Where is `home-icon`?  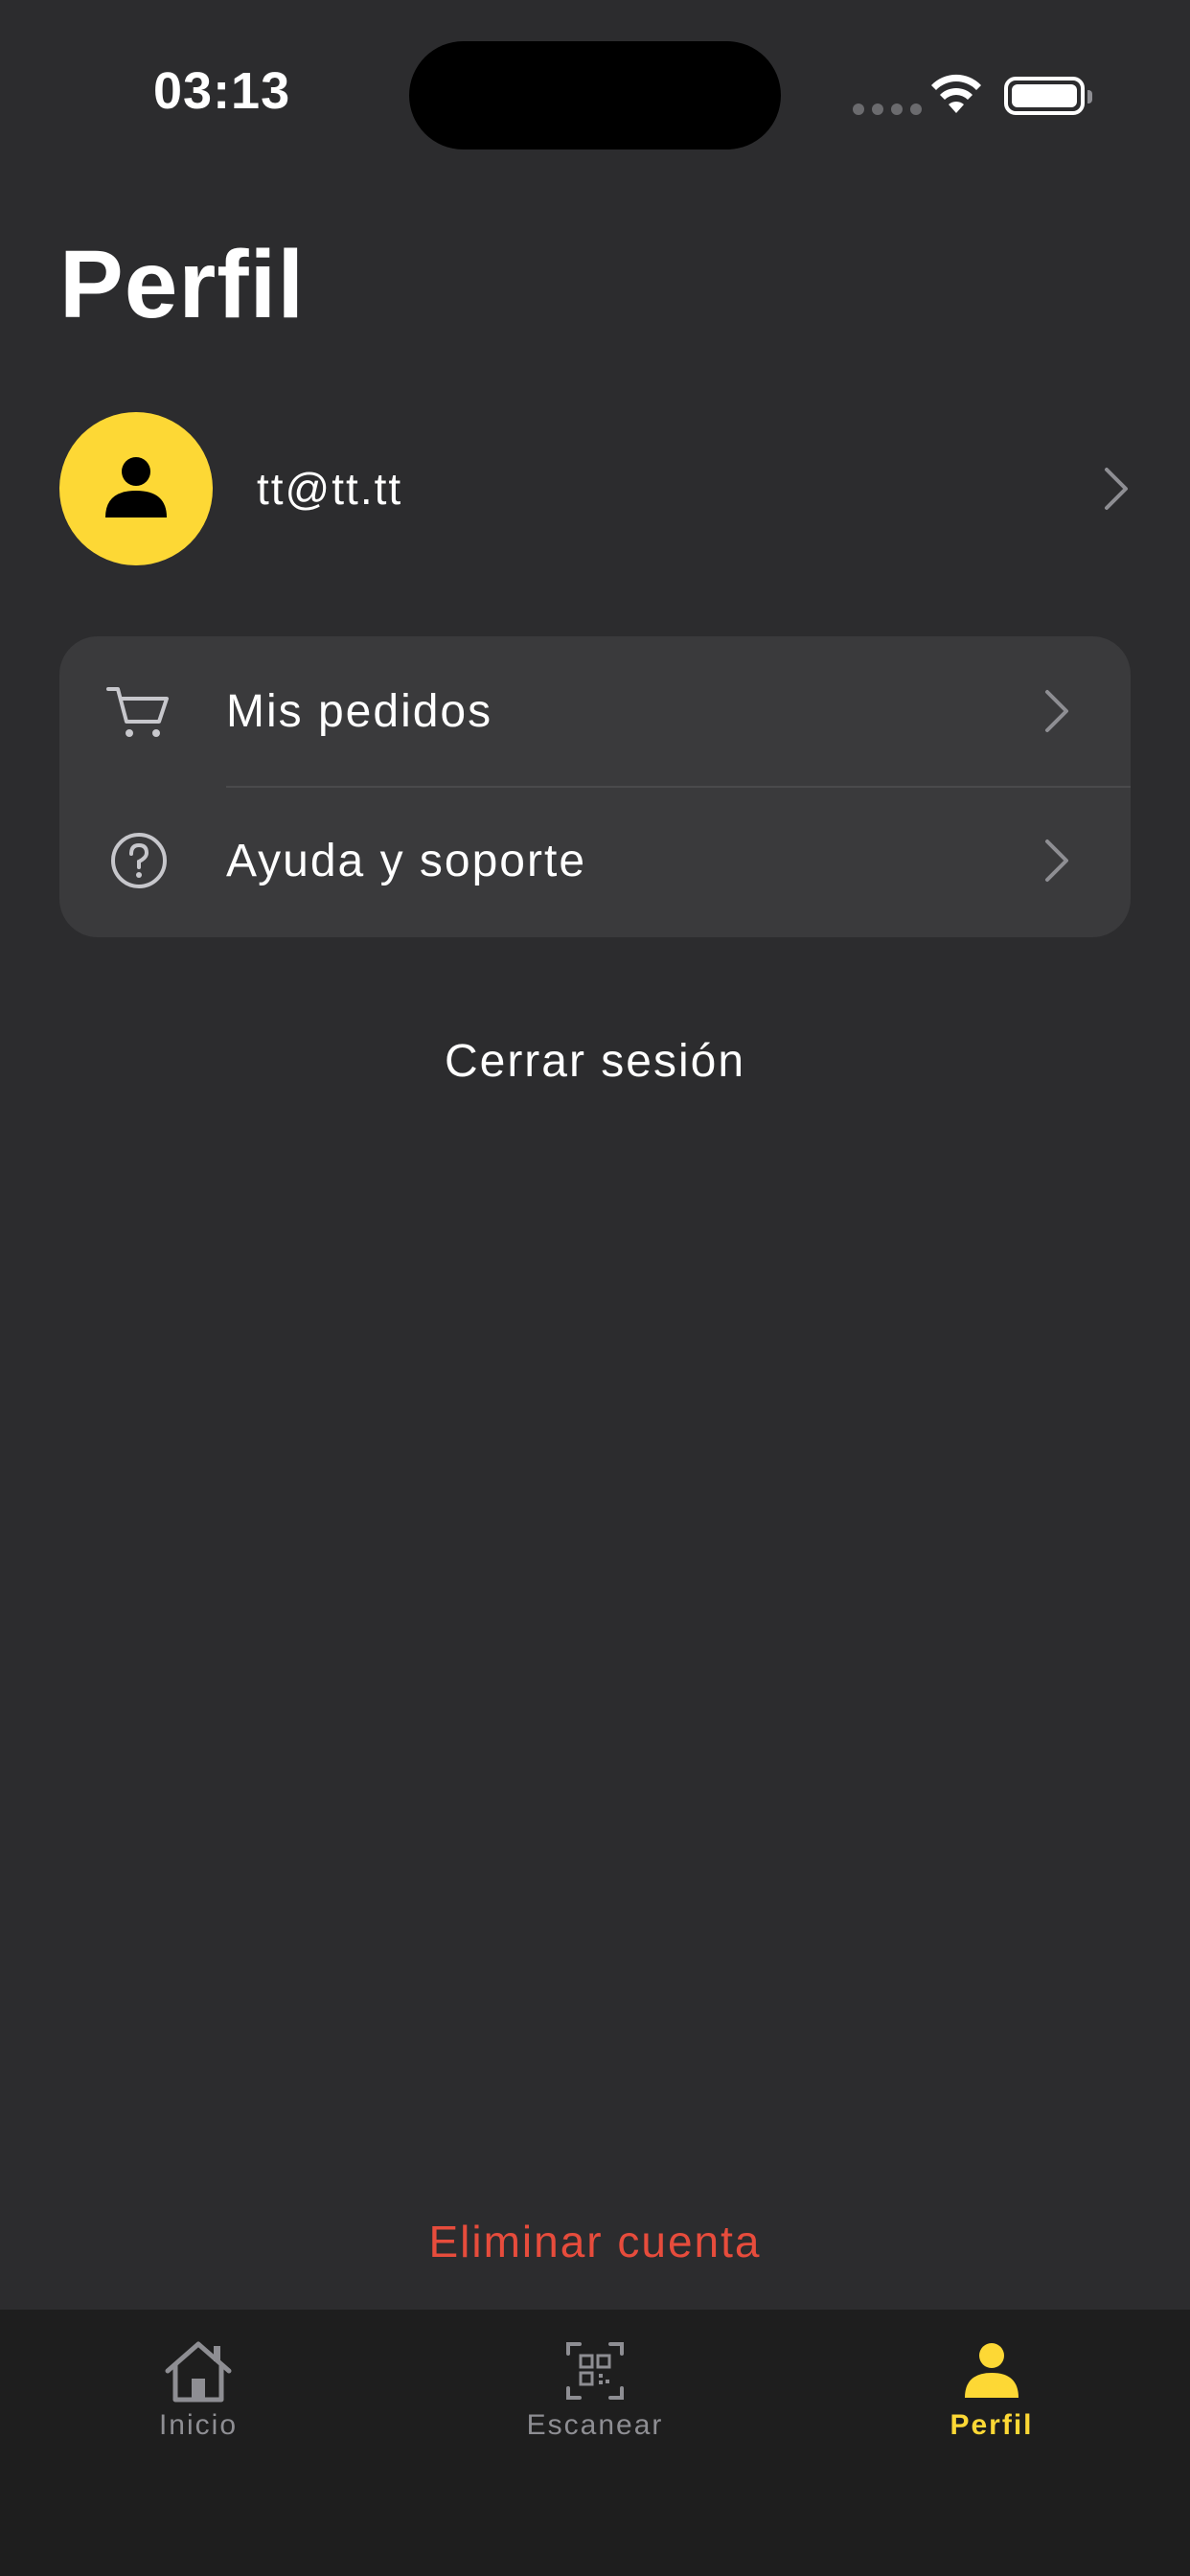
home-icon is located at coordinates (199, 2372).